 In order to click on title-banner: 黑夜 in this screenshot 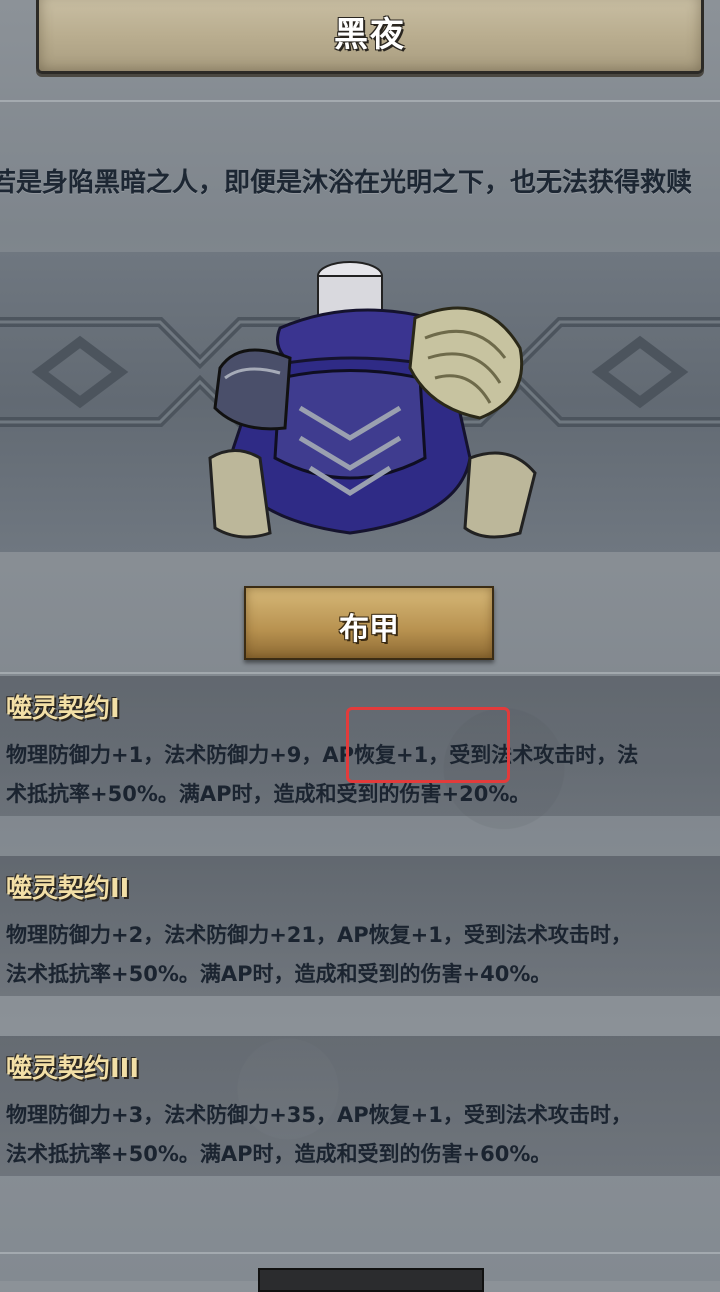, I will do `click(370, 37)`.